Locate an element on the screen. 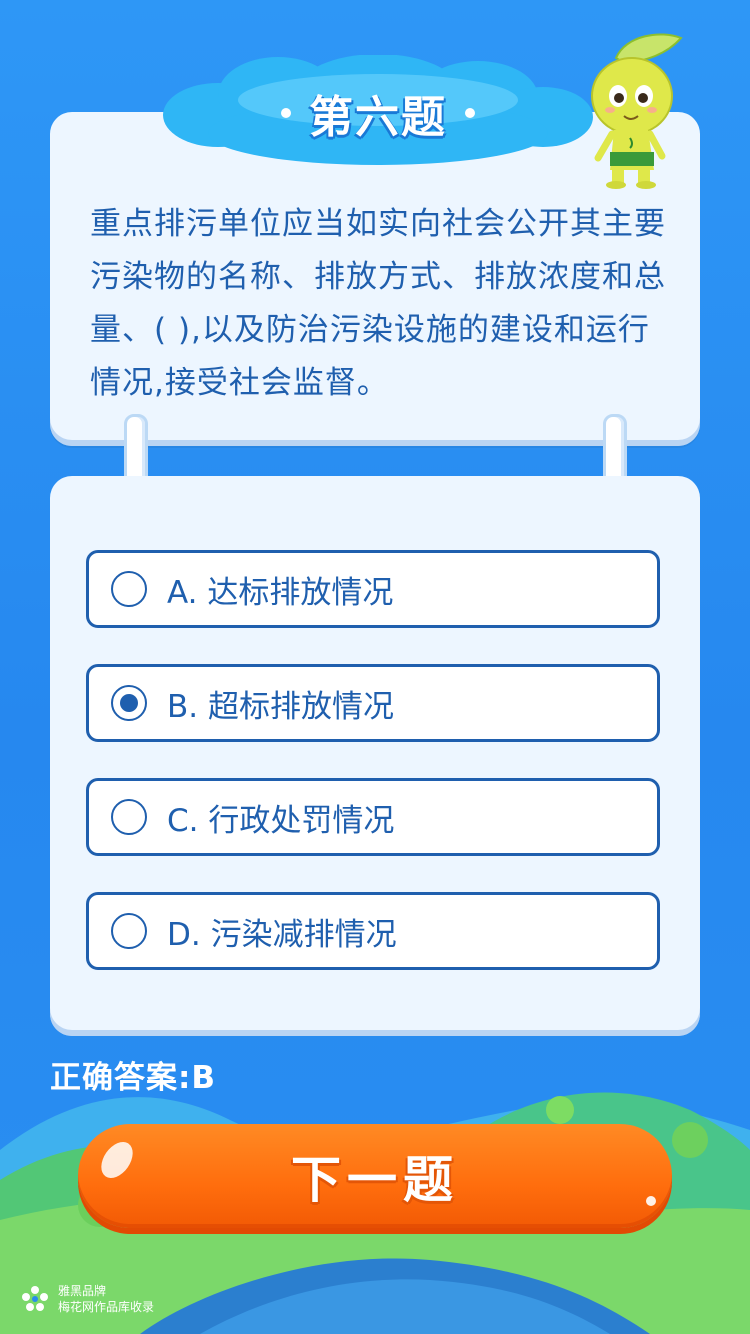 The image size is (750, 1334). leaf-mascot-icon is located at coordinates (637, 111).